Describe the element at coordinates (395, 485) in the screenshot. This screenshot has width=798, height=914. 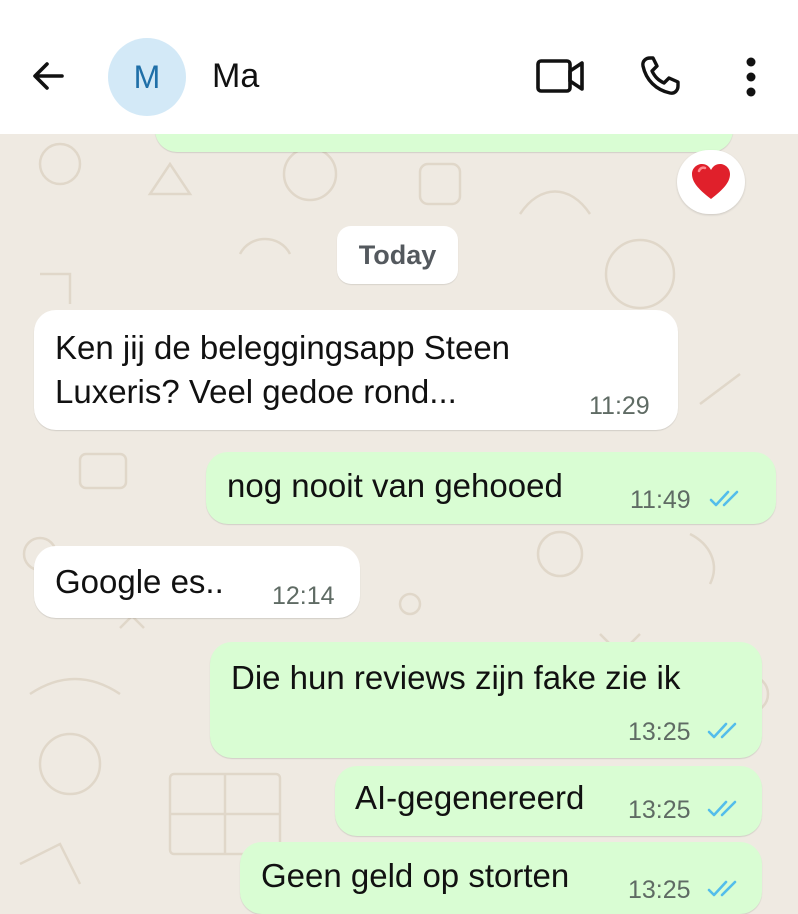
I see `message-text: nog nooit van gehooed` at that location.